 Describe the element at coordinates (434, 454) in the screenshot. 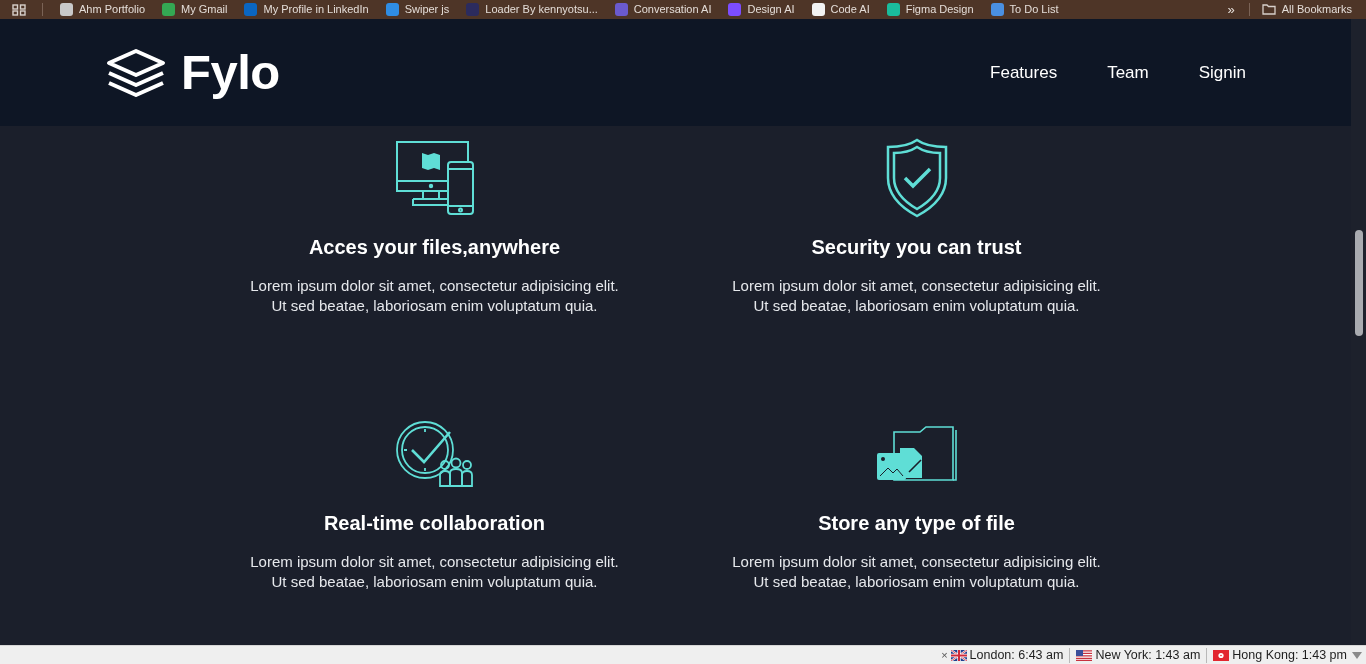

I see `clock-check-people-icon` at that location.